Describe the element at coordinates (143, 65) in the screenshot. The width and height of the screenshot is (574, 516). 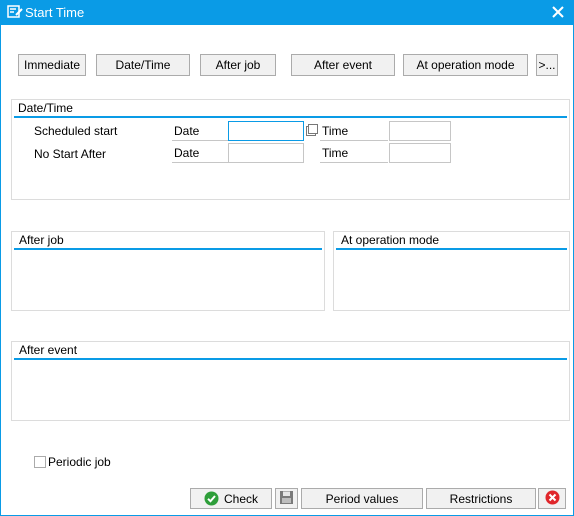
I see `date-time-button: Date/Time` at that location.